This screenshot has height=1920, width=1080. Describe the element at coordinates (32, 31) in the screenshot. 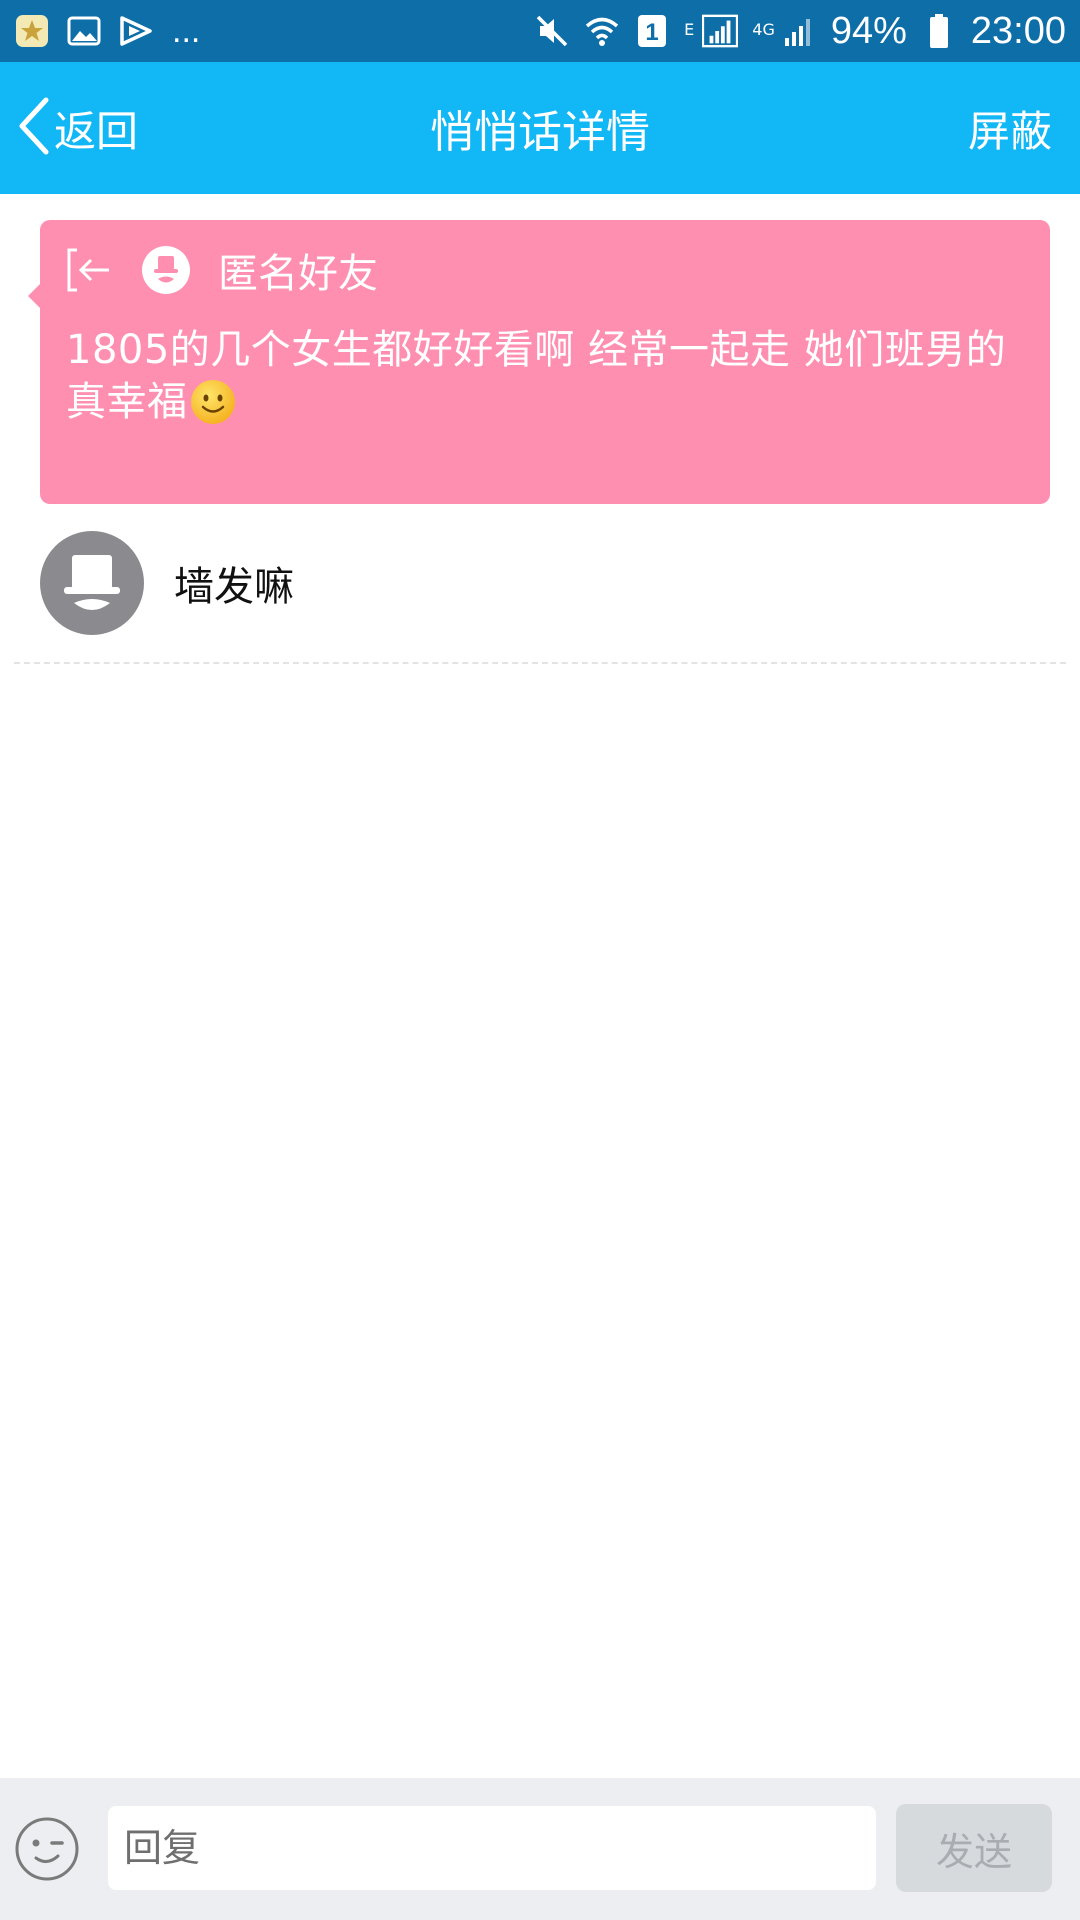

I see `app-notification-icon` at that location.